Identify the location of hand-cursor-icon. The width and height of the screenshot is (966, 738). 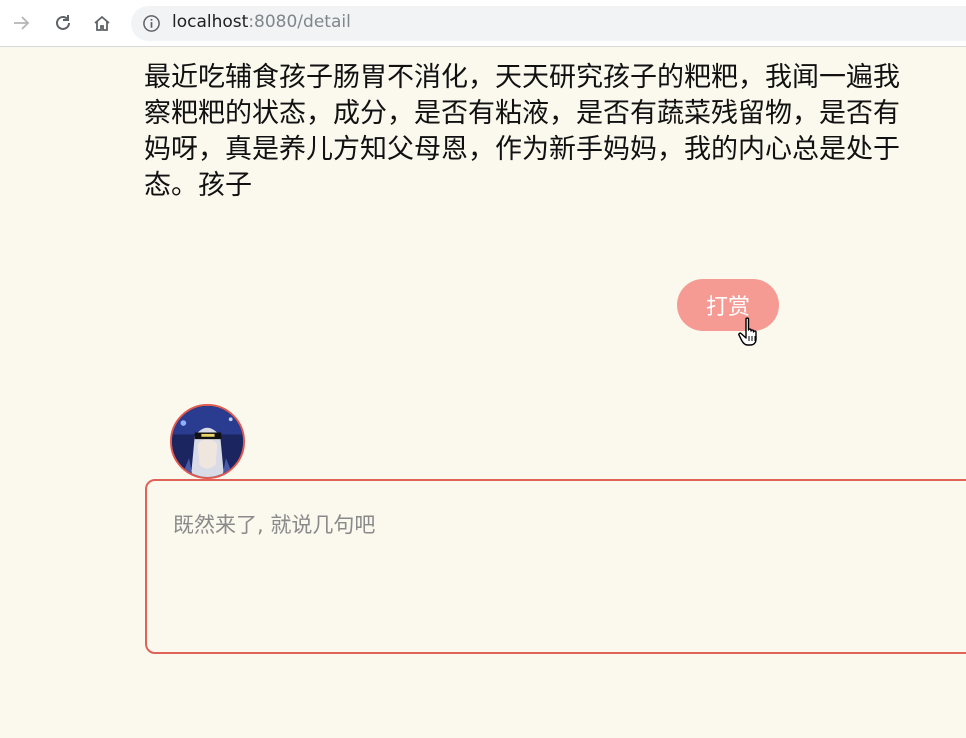
(751, 332).